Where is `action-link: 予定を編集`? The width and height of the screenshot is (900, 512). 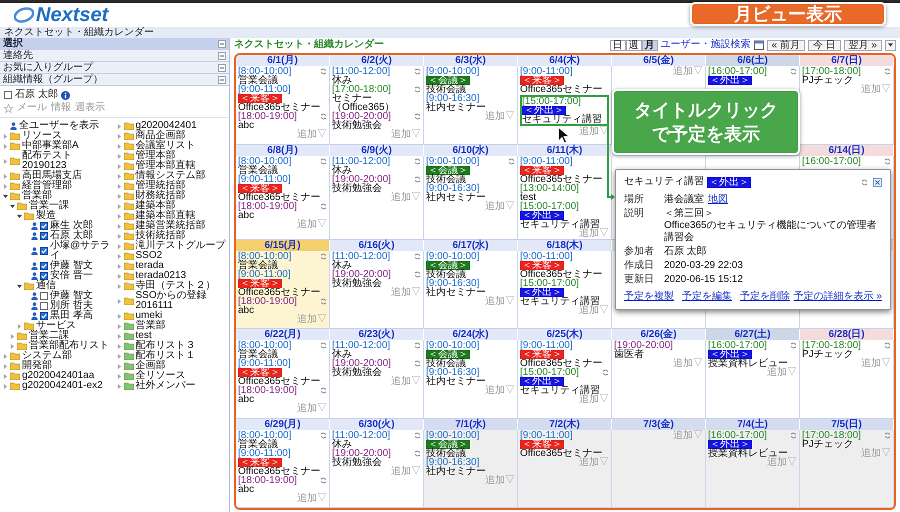 action-link: 予定を編集 is located at coordinates (707, 297).